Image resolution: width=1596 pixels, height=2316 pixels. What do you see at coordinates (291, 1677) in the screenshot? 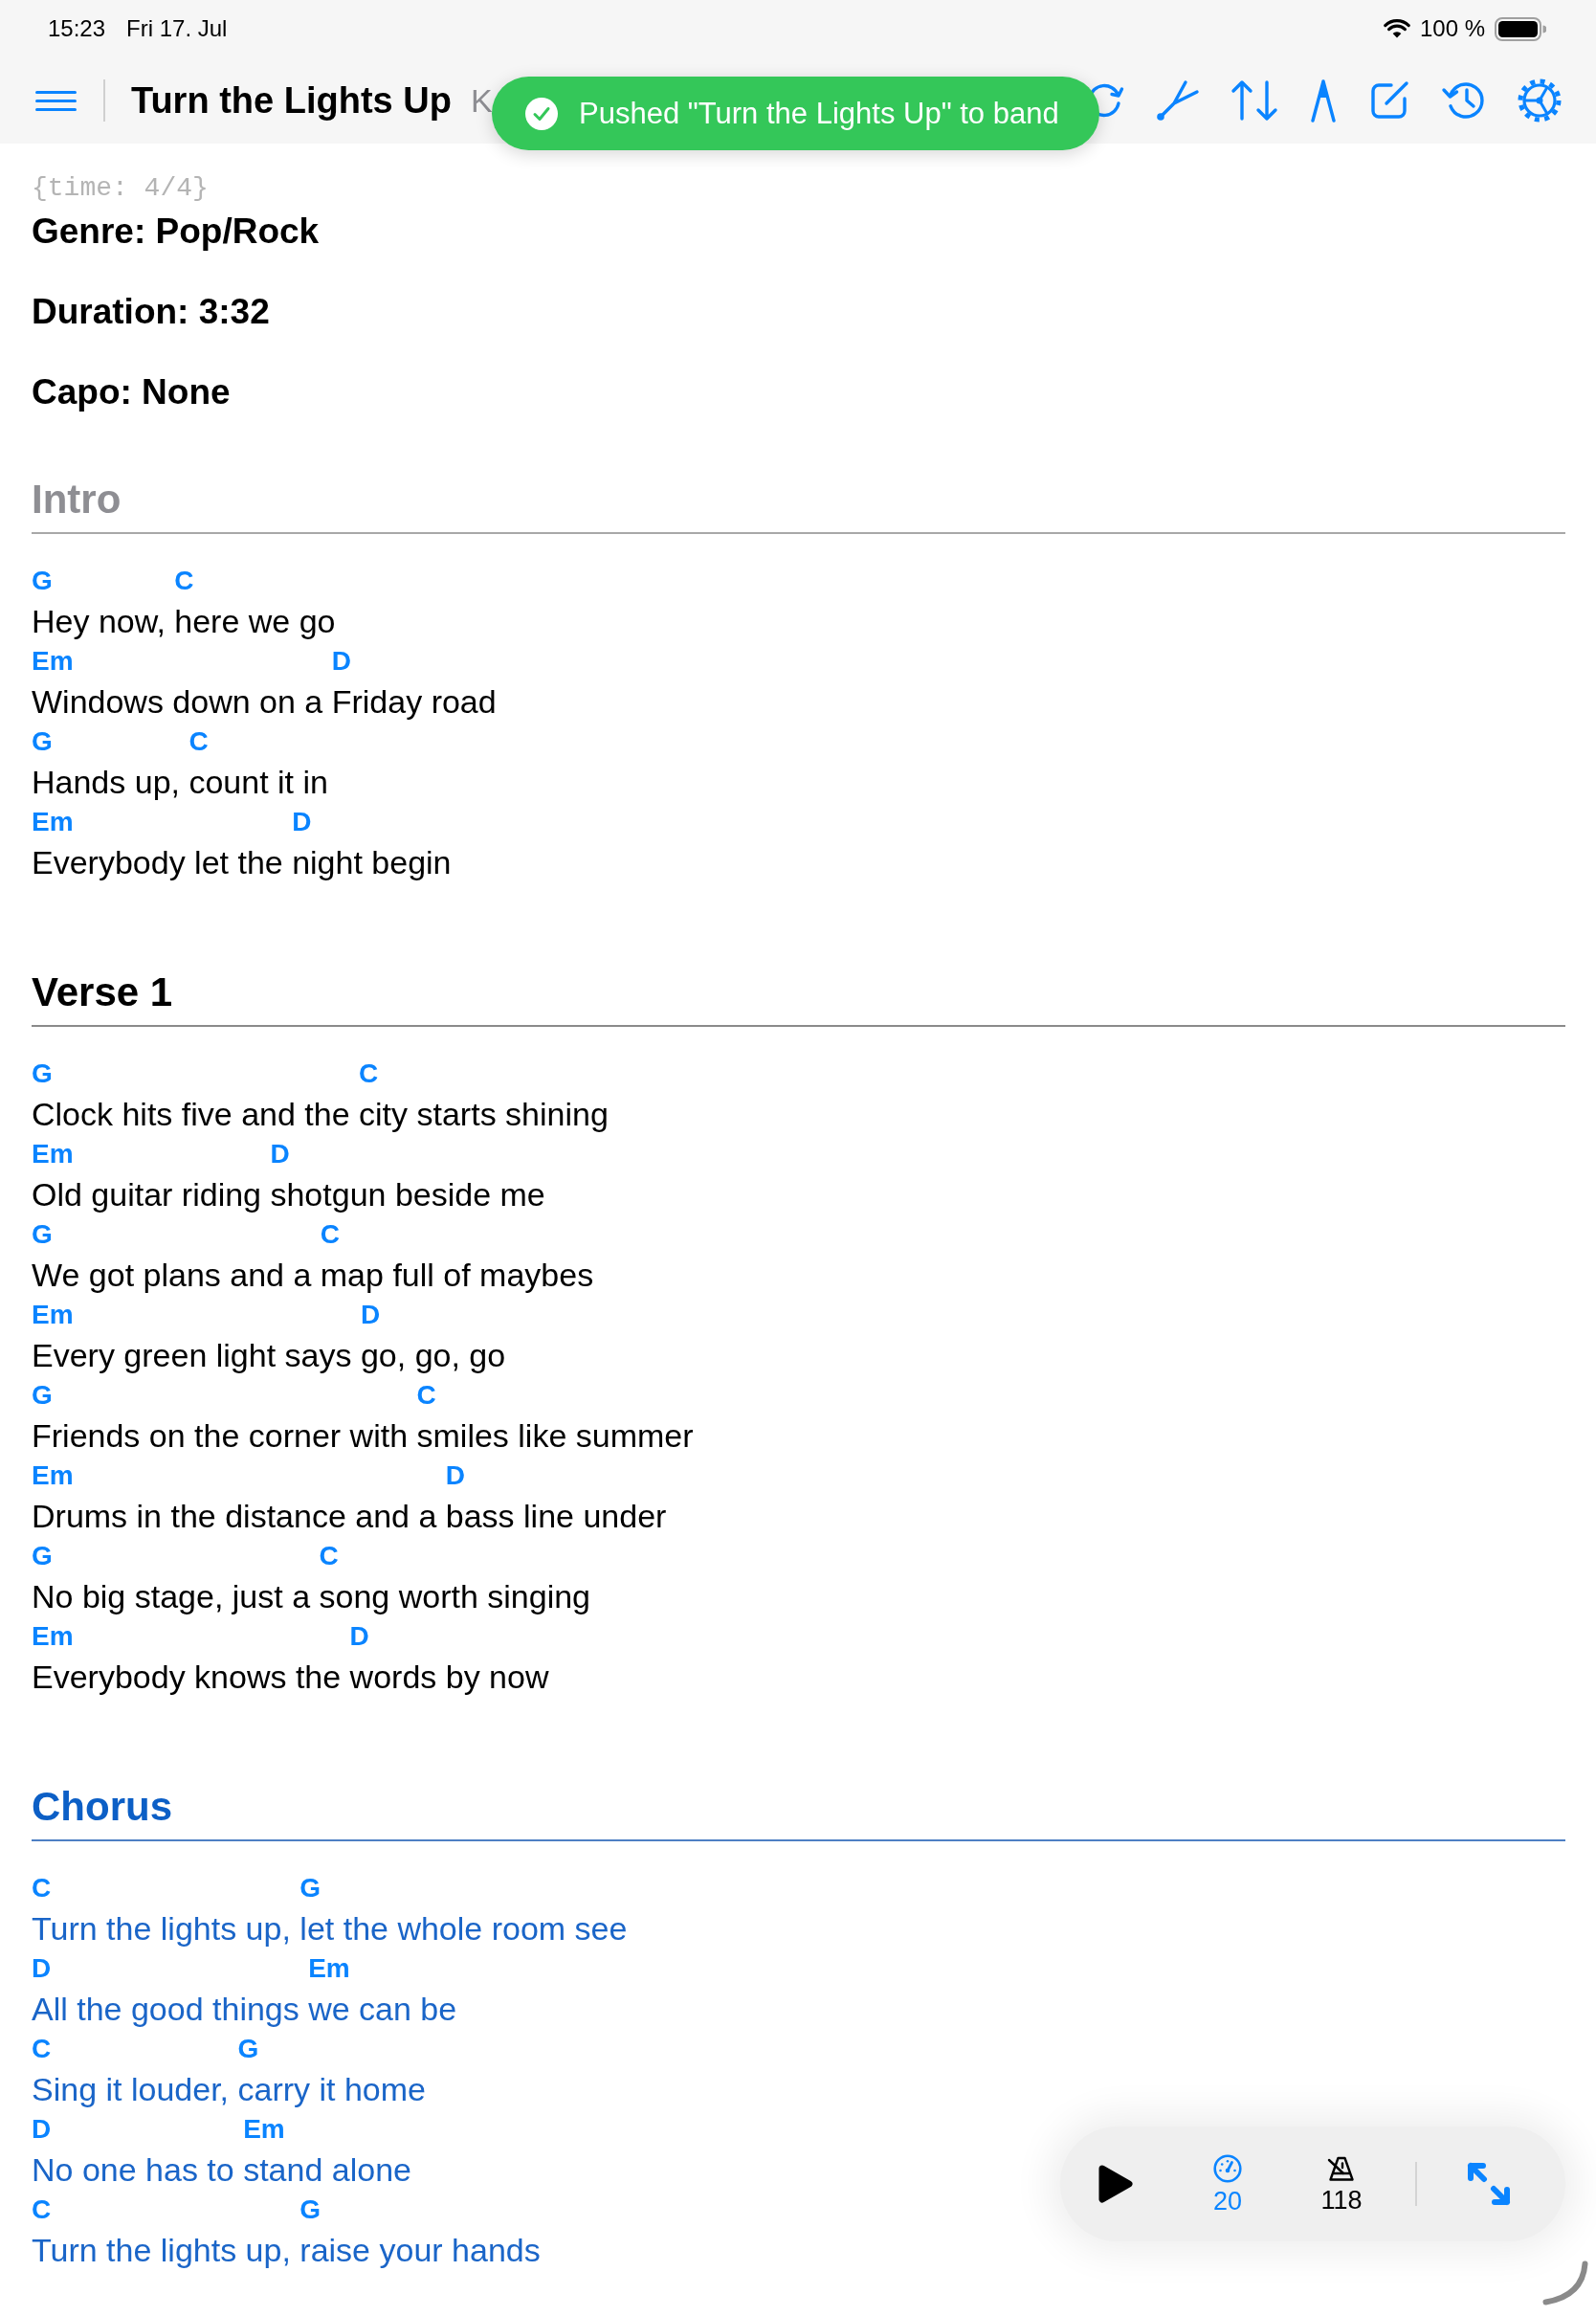
I see `lyric-line: Everybody knows the words by now` at bounding box center [291, 1677].